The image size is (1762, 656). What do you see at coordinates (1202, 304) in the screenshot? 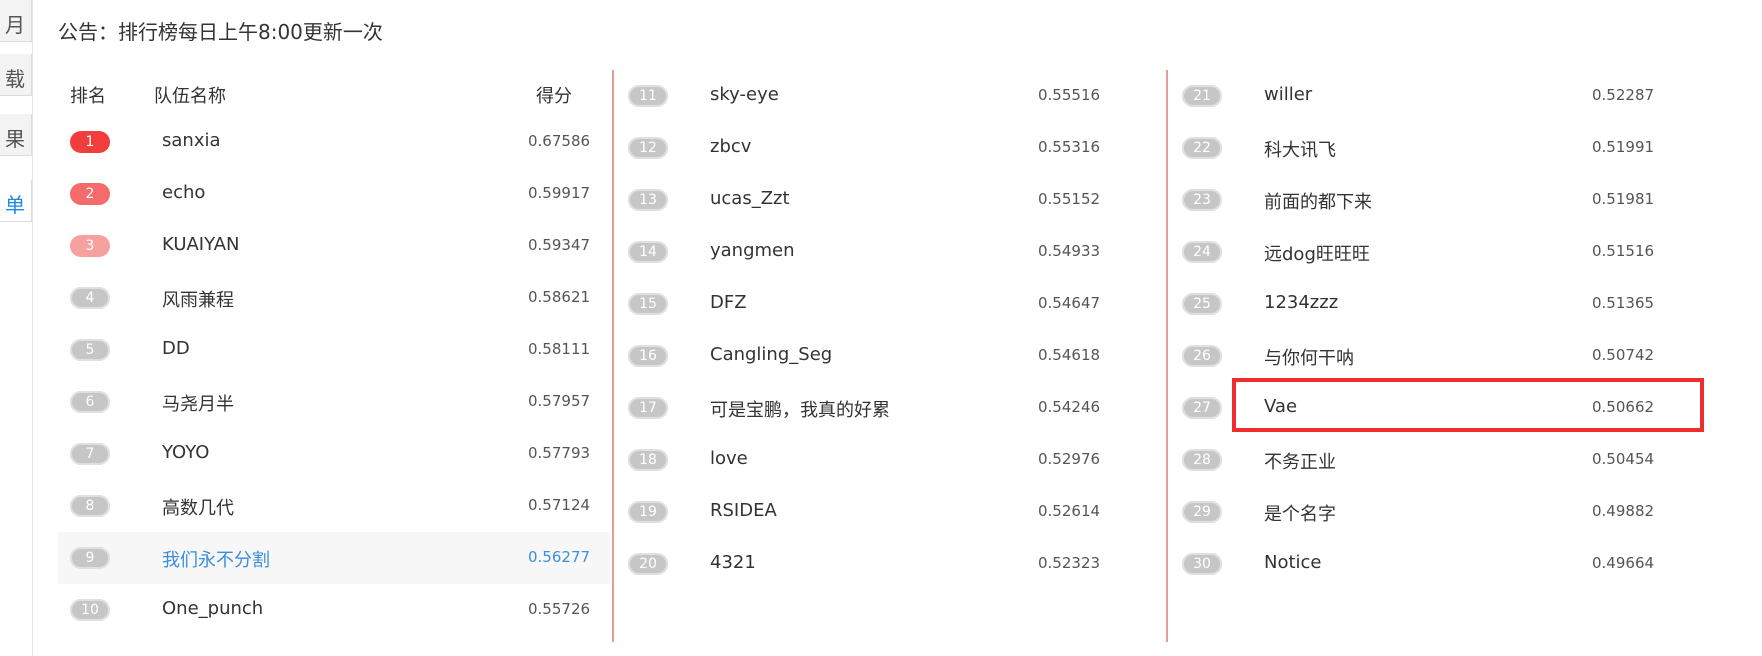
I see `rank-badge: 25` at bounding box center [1202, 304].